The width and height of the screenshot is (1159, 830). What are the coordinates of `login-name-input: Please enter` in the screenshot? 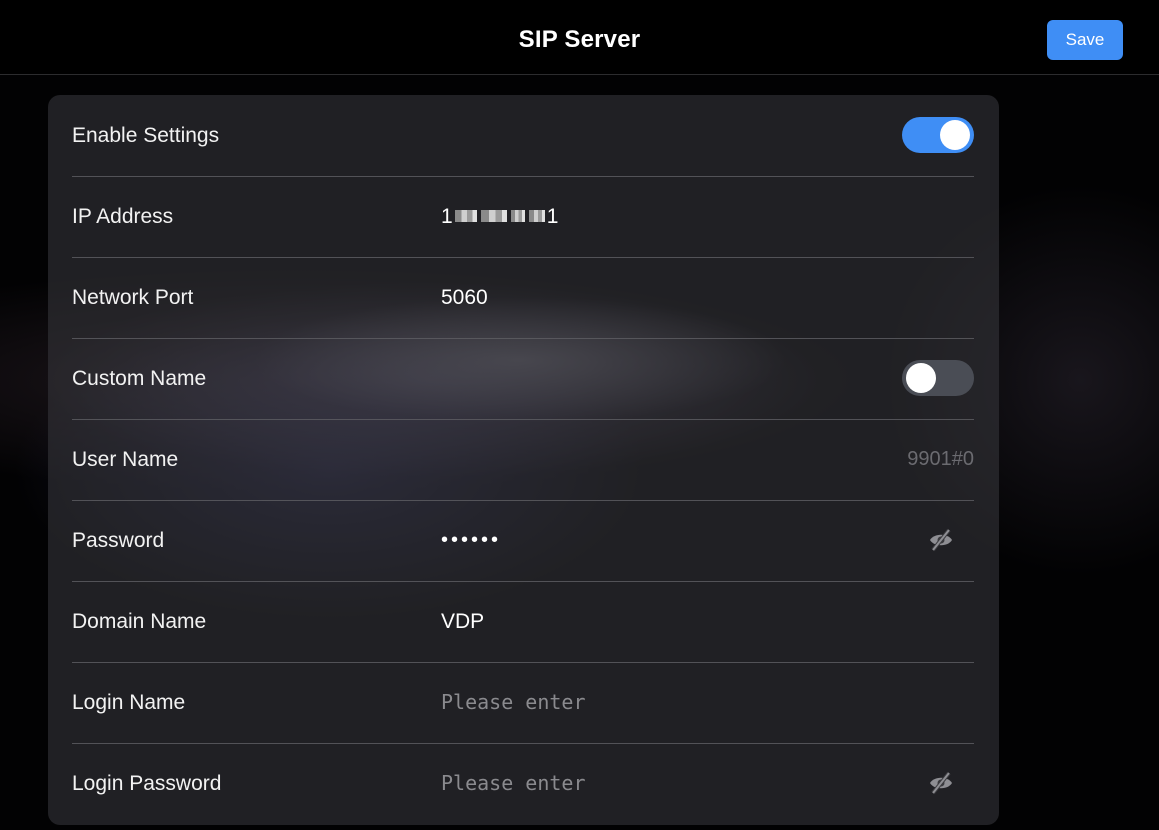 It's located at (513, 702).